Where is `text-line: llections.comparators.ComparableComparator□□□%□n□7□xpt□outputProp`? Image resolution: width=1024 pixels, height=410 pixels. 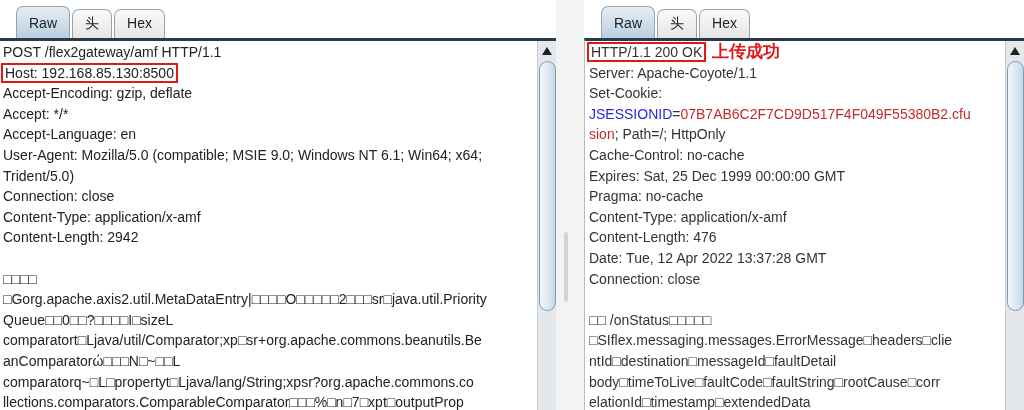
text-line: llections.comparators.ComparableComparator□□□%□n□7□xpt□outputProp is located at coordinates (233, 402).